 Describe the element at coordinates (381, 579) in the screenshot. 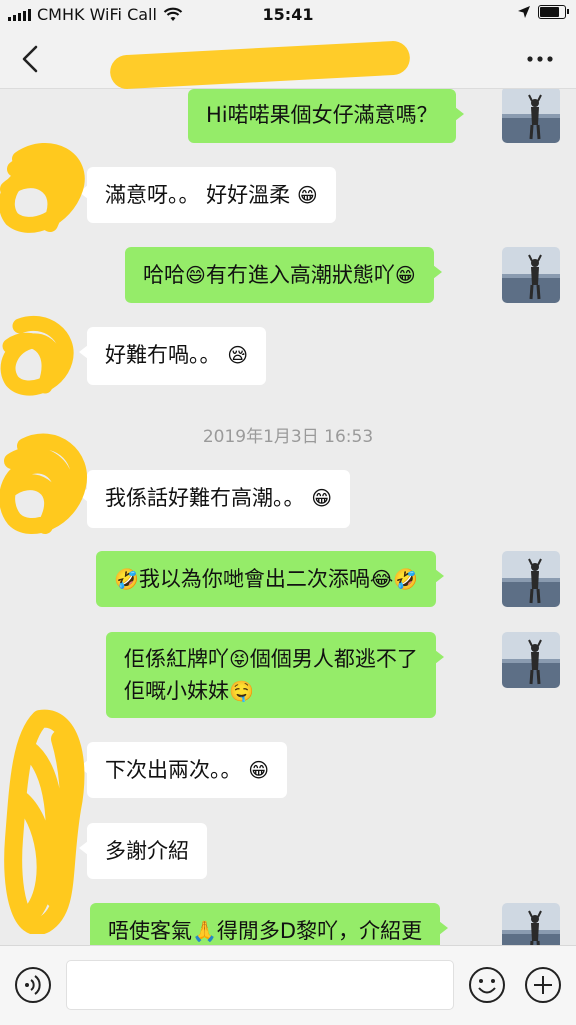

I see `emoji-icon: 😂` at that location.